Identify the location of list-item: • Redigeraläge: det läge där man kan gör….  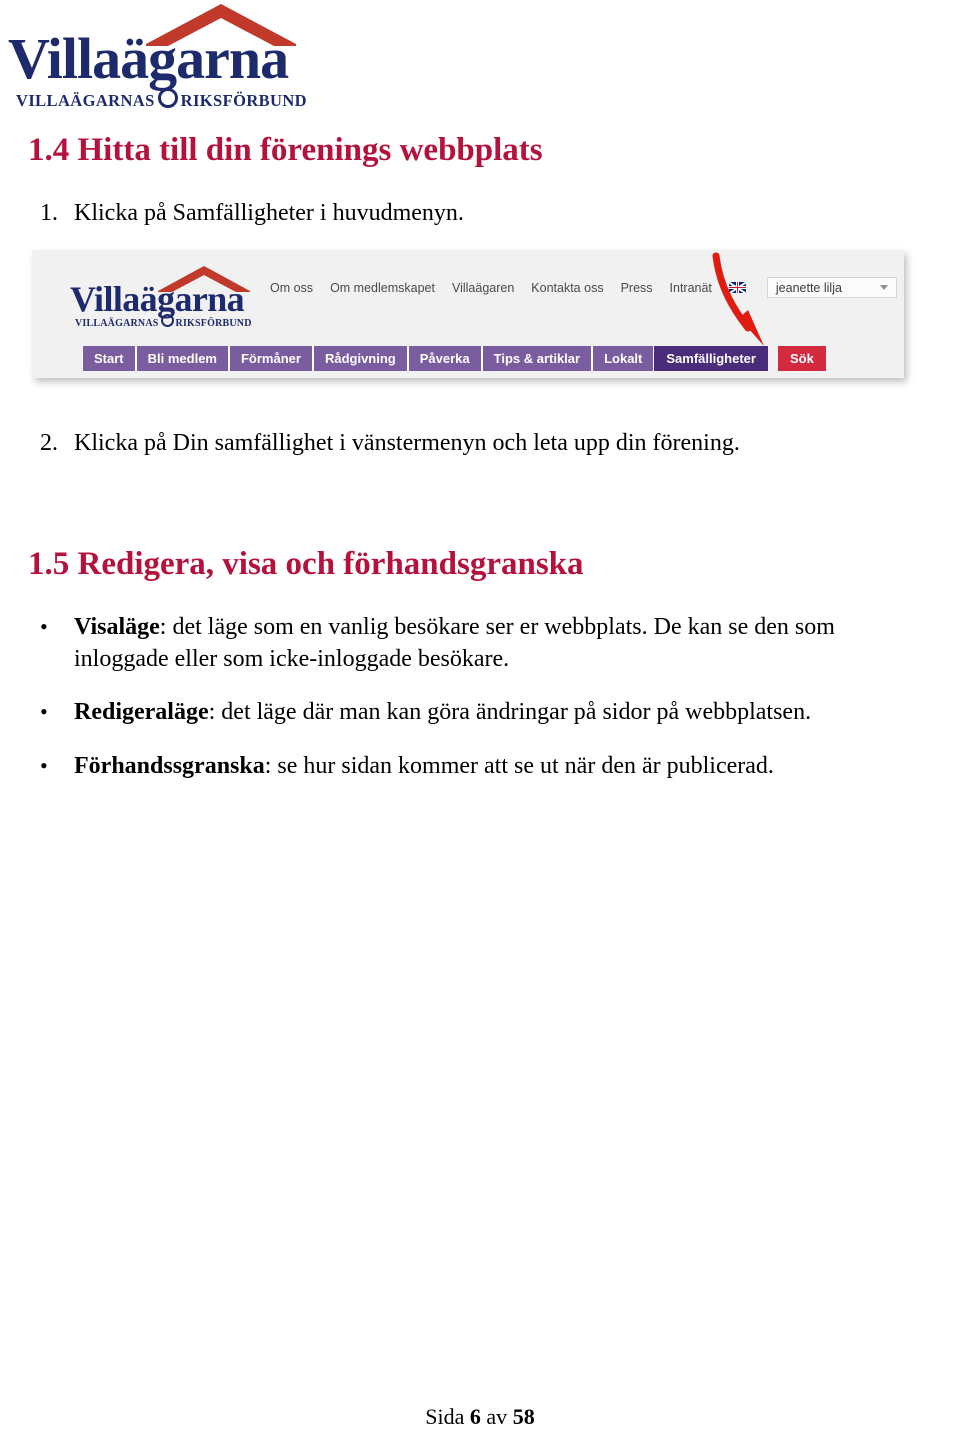
(455, 713).